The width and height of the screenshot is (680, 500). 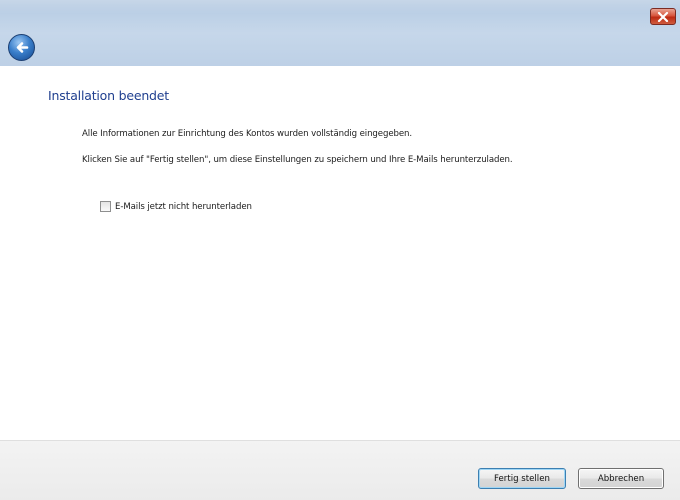 I want to click on cancel-button: Abbrechen, so click(x=621, y=478).